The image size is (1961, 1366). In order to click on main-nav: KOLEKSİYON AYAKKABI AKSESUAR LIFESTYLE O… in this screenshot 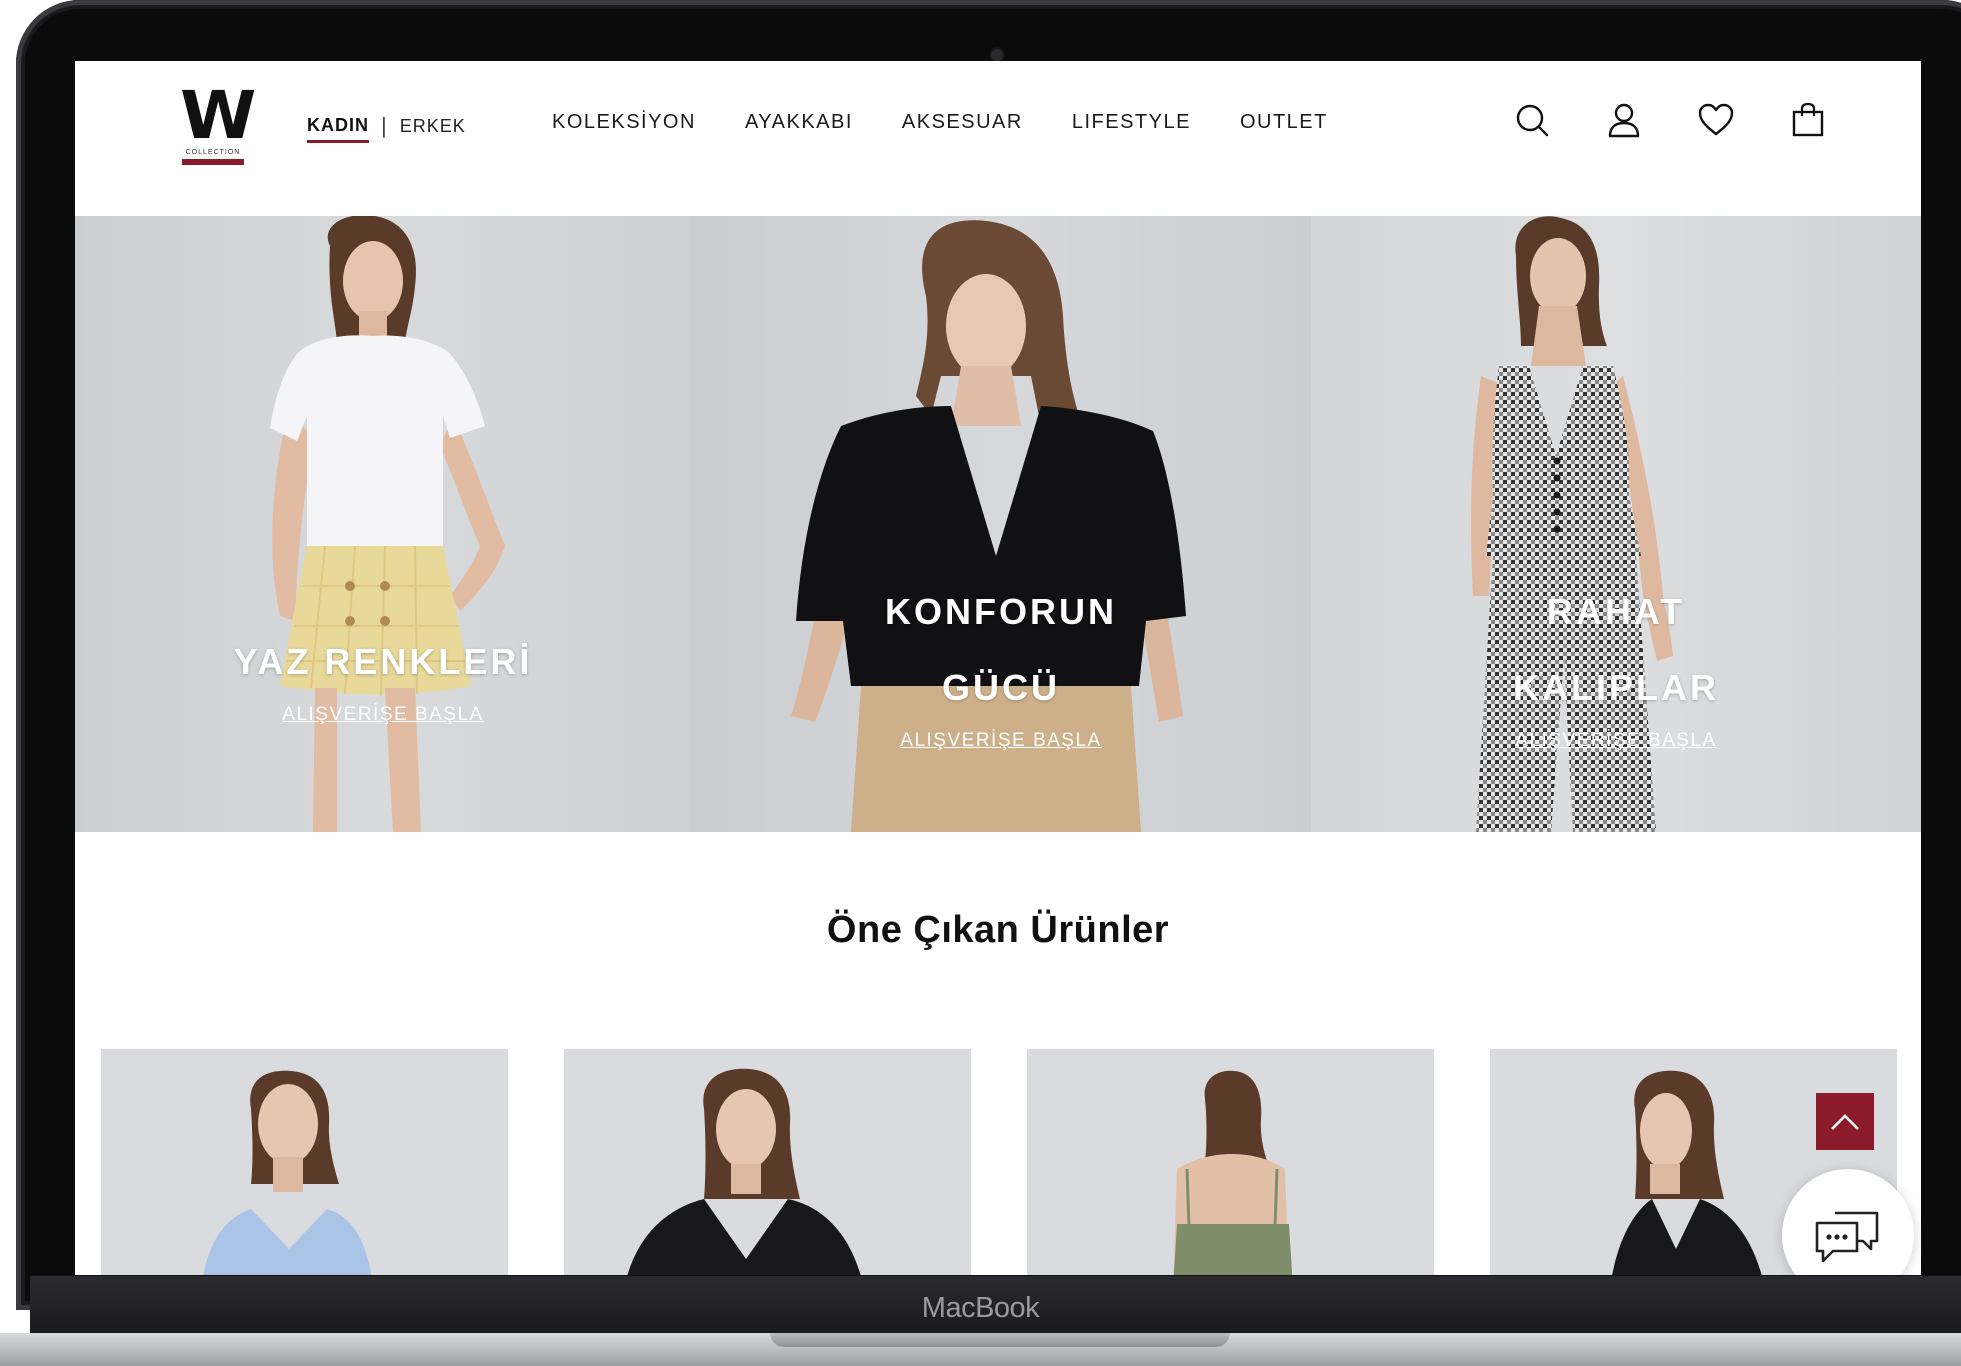, I will do `click(940, 122)`.